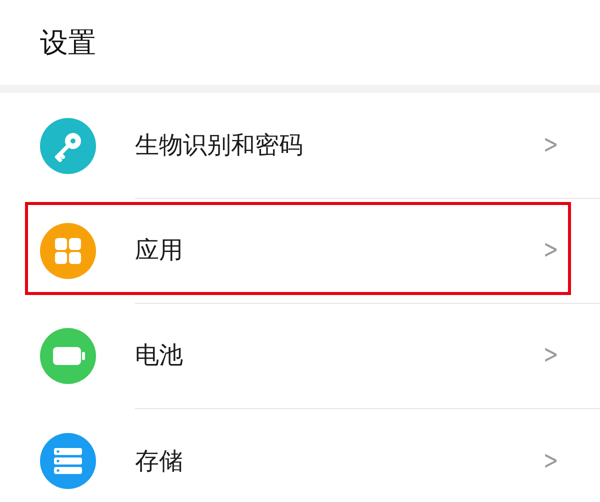  I want to click on page-title: 设置, so click(68, 42).